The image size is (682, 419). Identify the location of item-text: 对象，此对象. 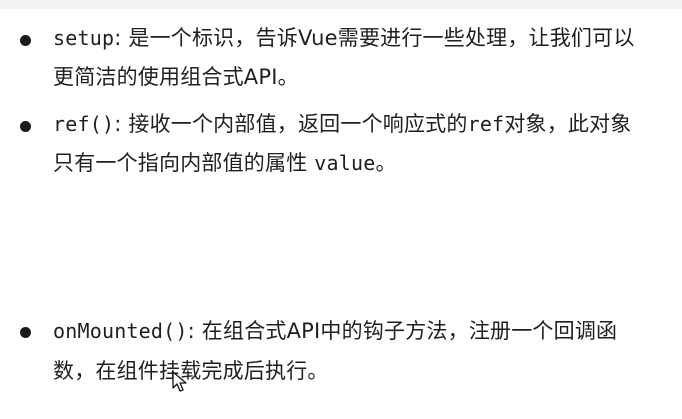
(568, 124).